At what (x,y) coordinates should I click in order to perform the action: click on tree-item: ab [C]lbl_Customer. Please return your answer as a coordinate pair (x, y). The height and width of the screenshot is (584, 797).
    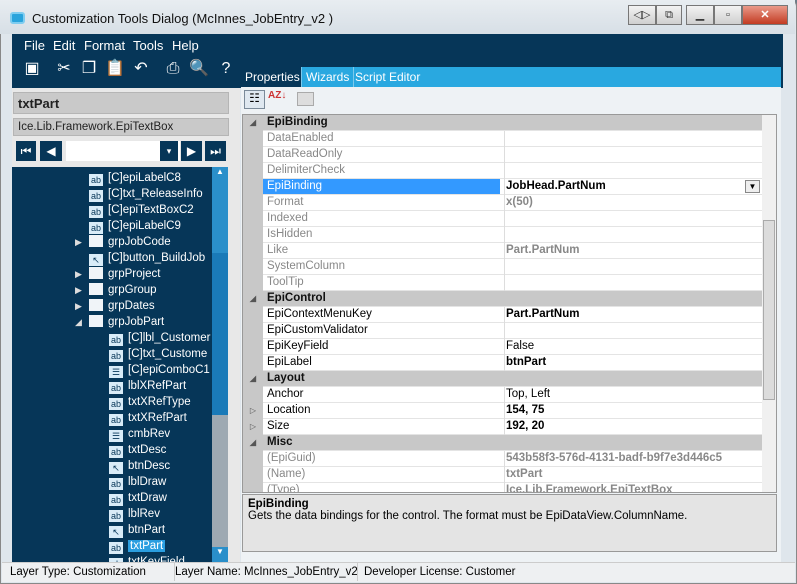
    Looking at the image, I should click on (159, 338).